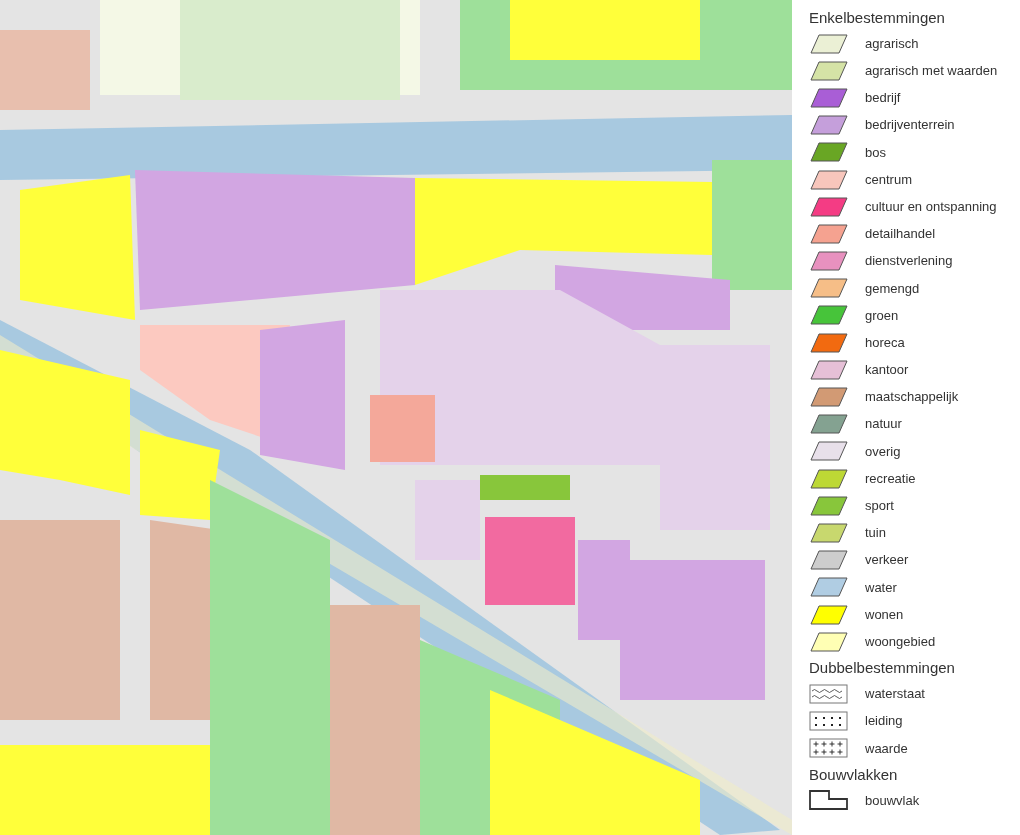  What do you see at coordinates (890, 478) in the screenshot?
I see `legend-label: recreatie` at bounding box center [890, 478].